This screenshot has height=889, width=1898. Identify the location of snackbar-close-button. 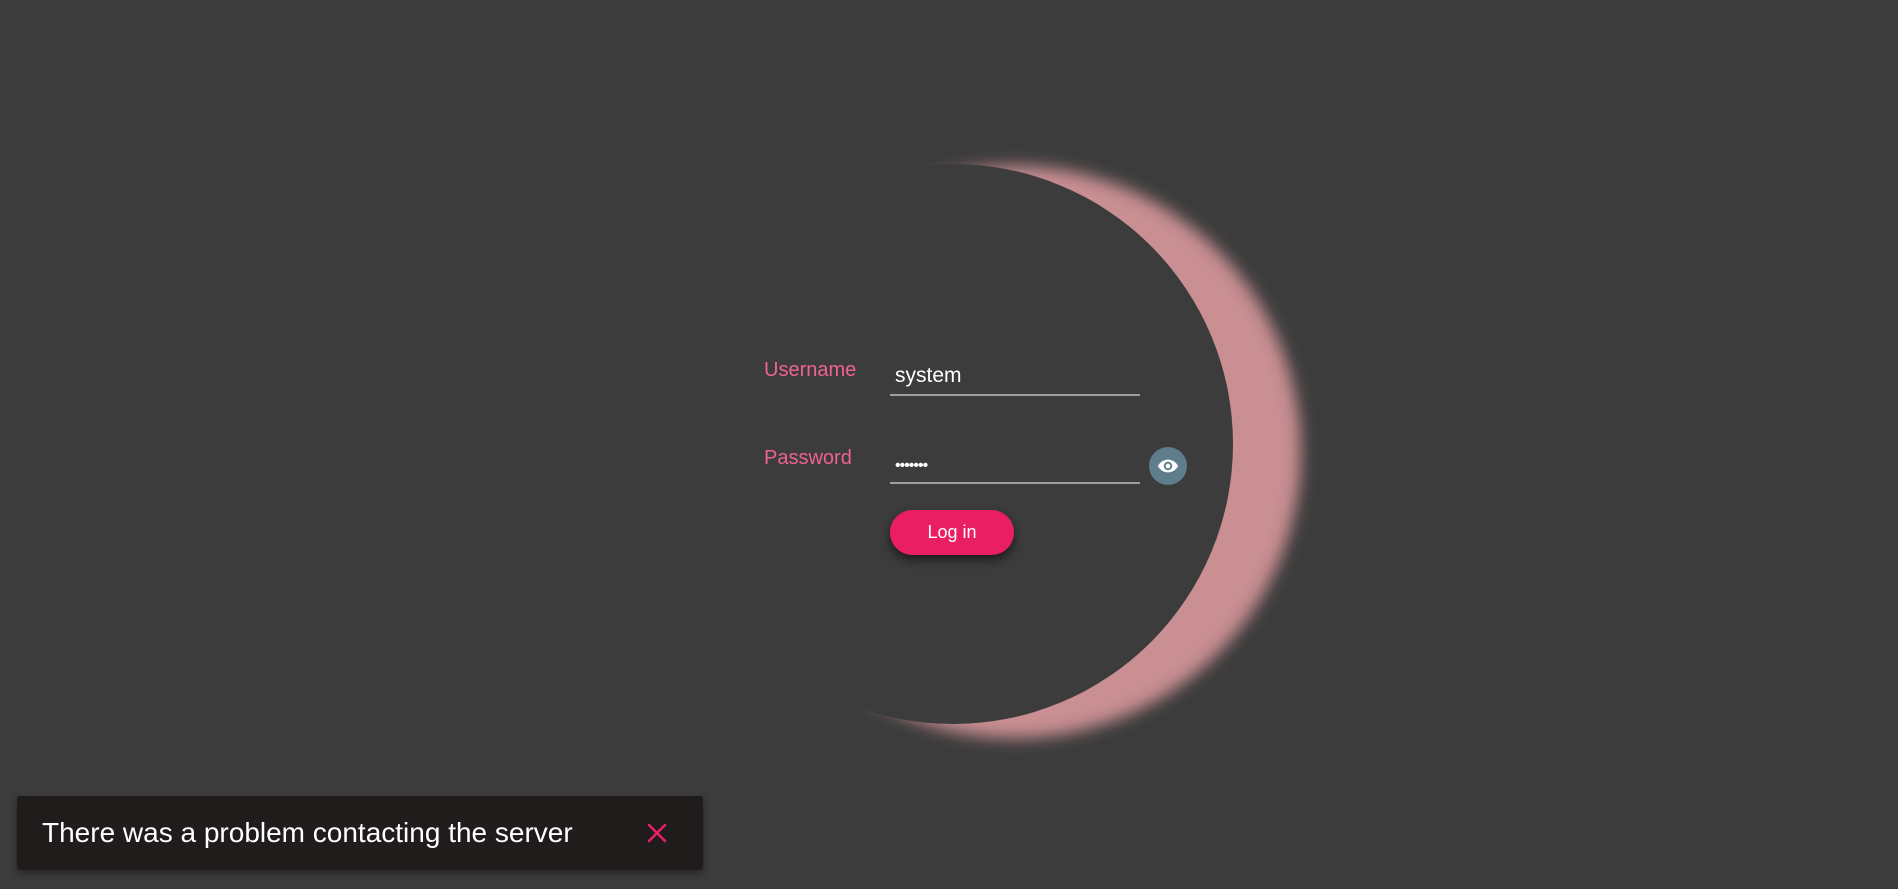
(657, 833).